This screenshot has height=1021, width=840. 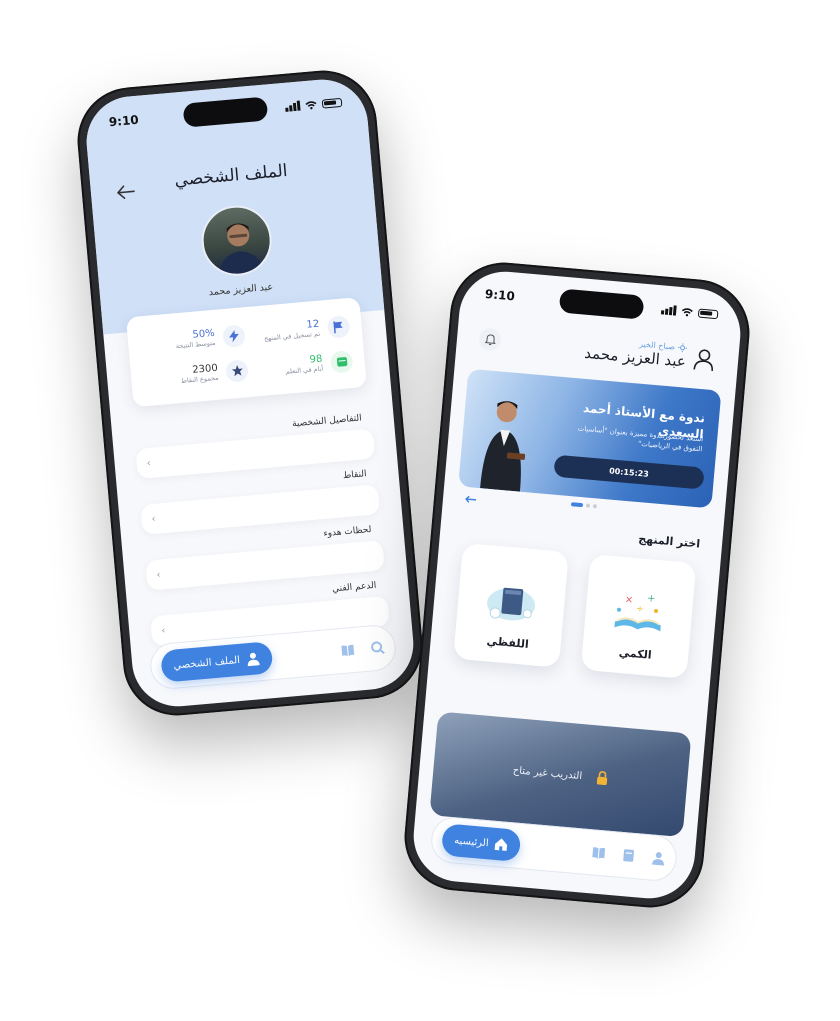 I want to click on search-icon, so click(x=377, y=647).